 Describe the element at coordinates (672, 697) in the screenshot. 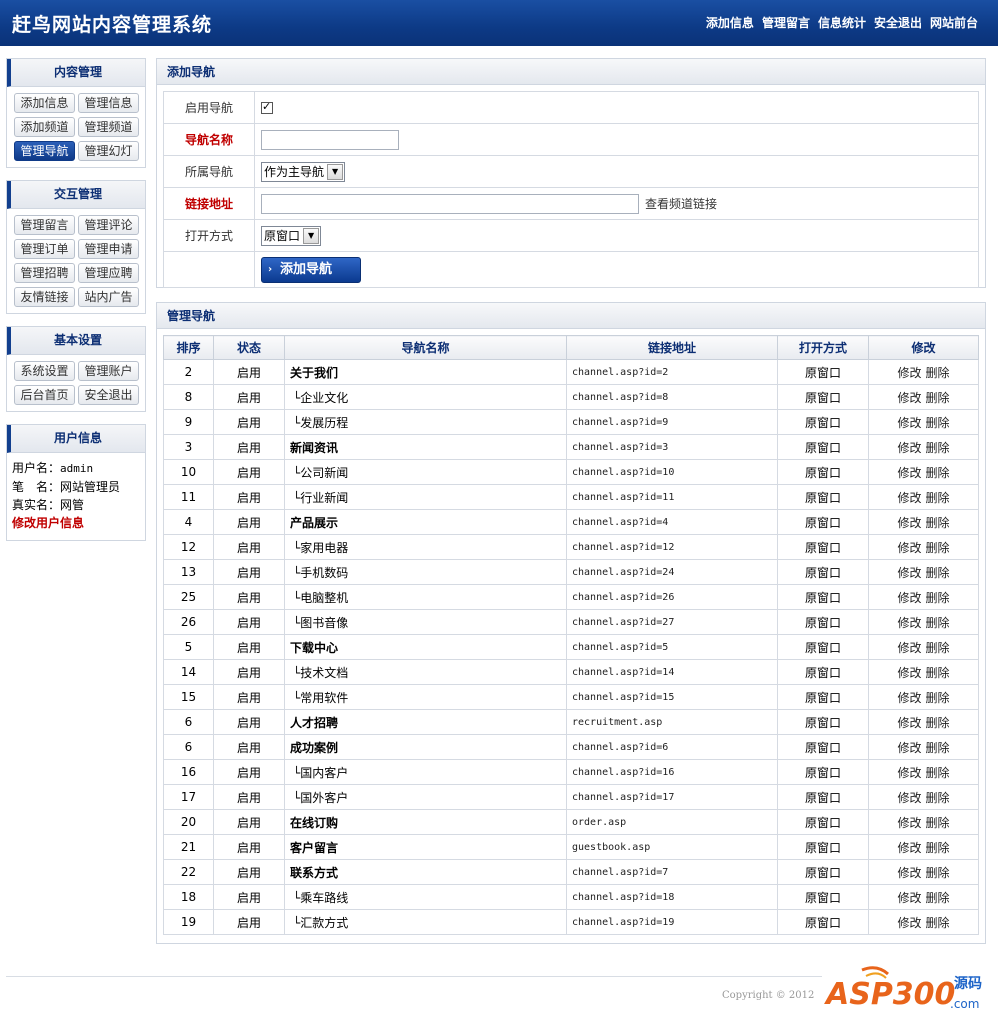

I see `cell-url: channel.asp?id=15` at that location.